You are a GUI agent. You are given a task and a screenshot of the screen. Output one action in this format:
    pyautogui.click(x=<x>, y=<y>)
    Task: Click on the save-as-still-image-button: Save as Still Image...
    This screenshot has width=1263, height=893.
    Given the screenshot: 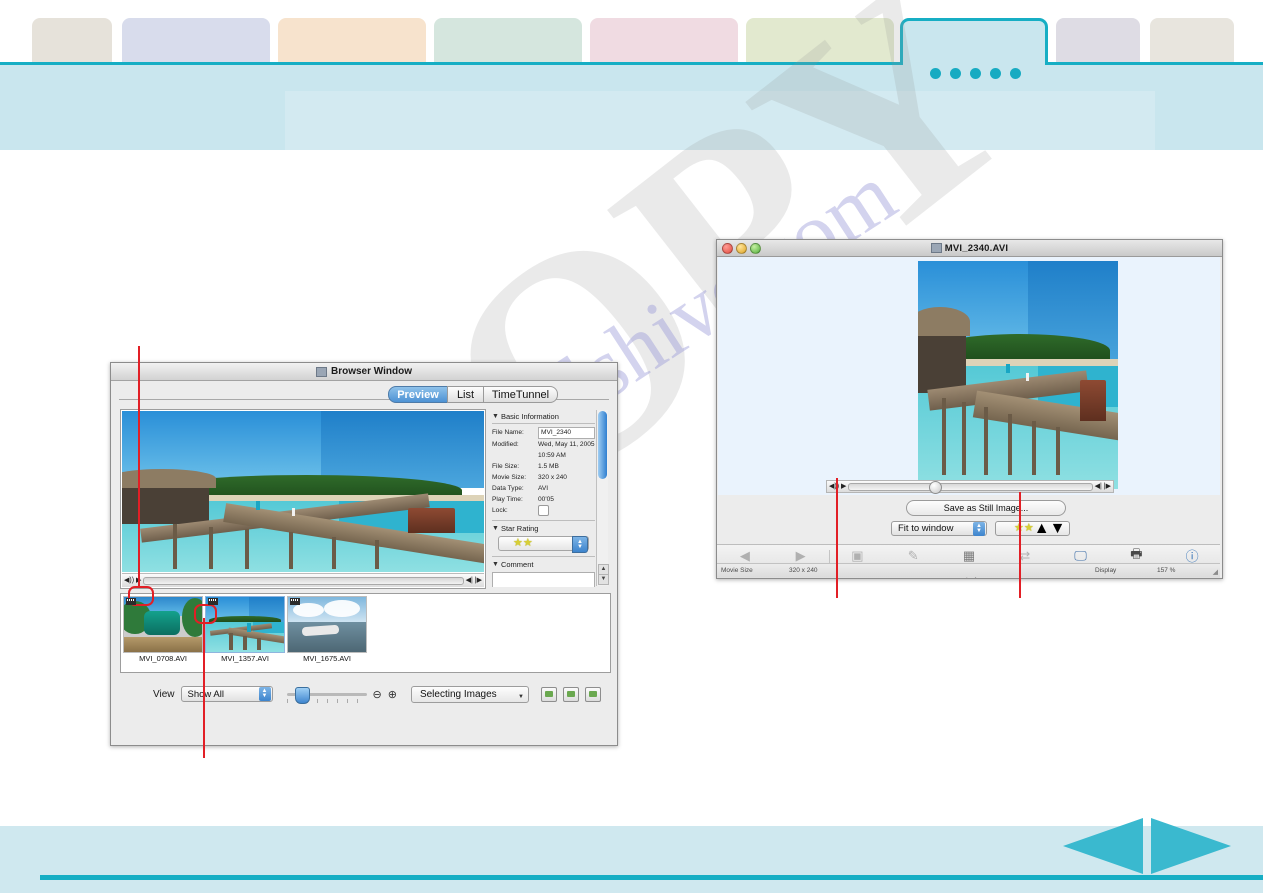 What is the action you would take?
    pyautogui.click(x=986, y=508)
    